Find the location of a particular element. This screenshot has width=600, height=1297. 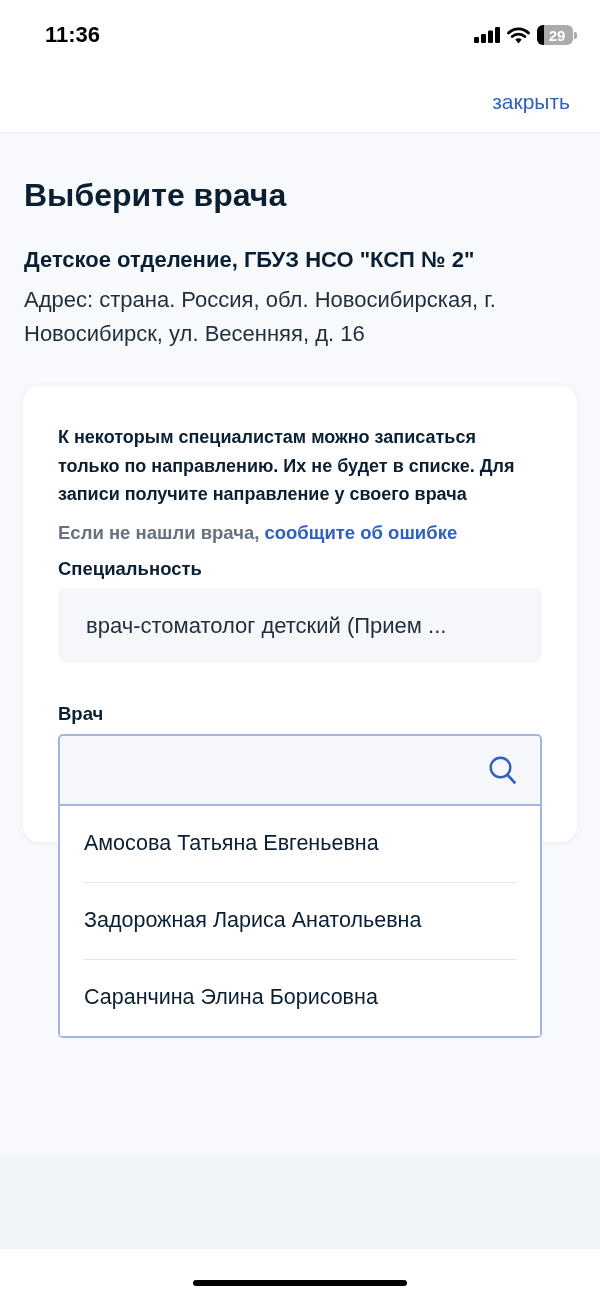

status-time: 11:36 is located at coordinates (73, 35).